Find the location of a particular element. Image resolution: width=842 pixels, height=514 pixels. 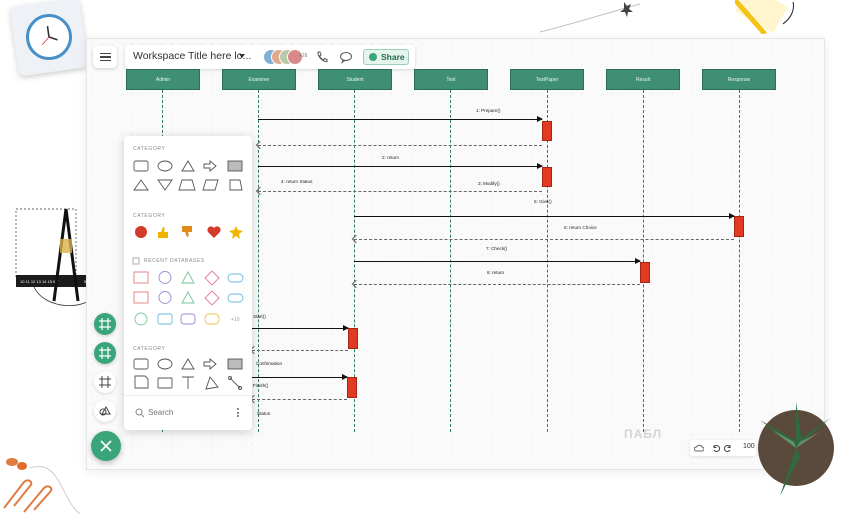

diamond-shape-icon is located at coordinates (212, 298).